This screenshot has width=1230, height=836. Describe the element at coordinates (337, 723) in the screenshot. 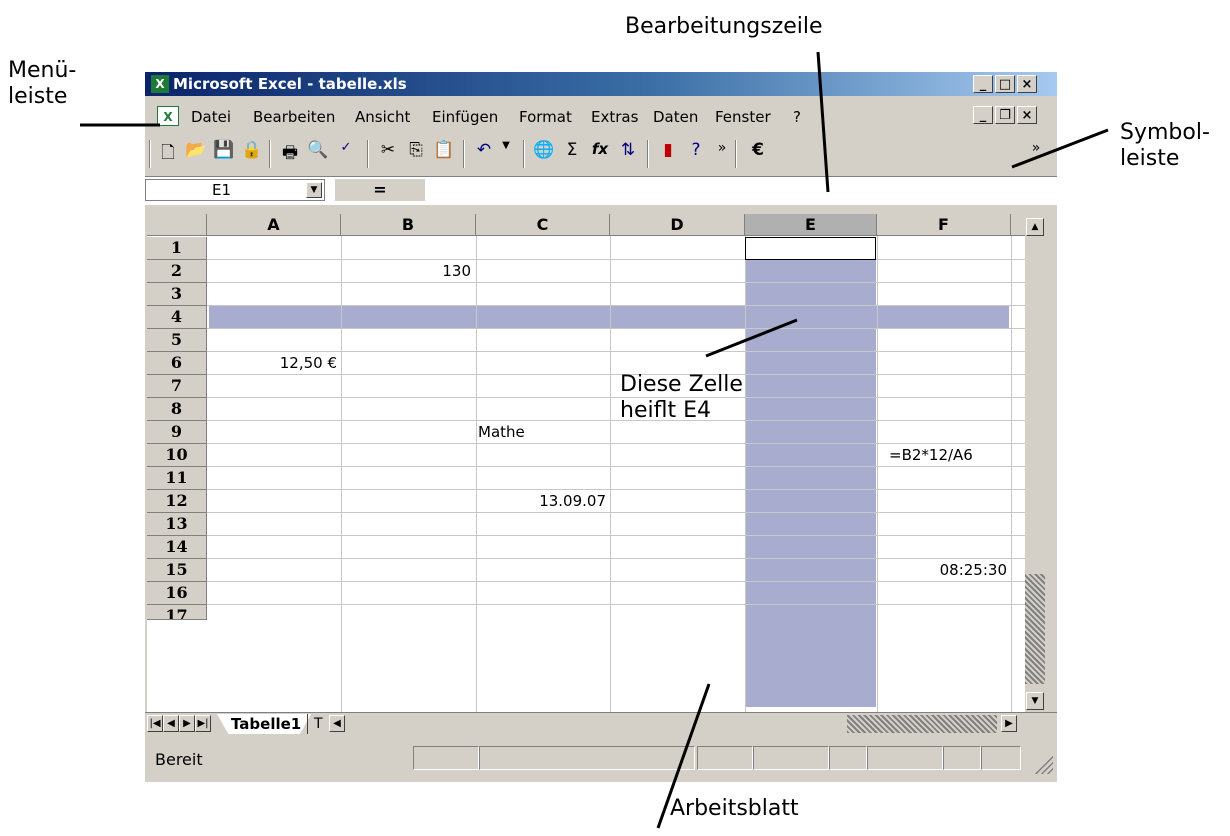

I see `scroll-left-icon: ◀` at that location.